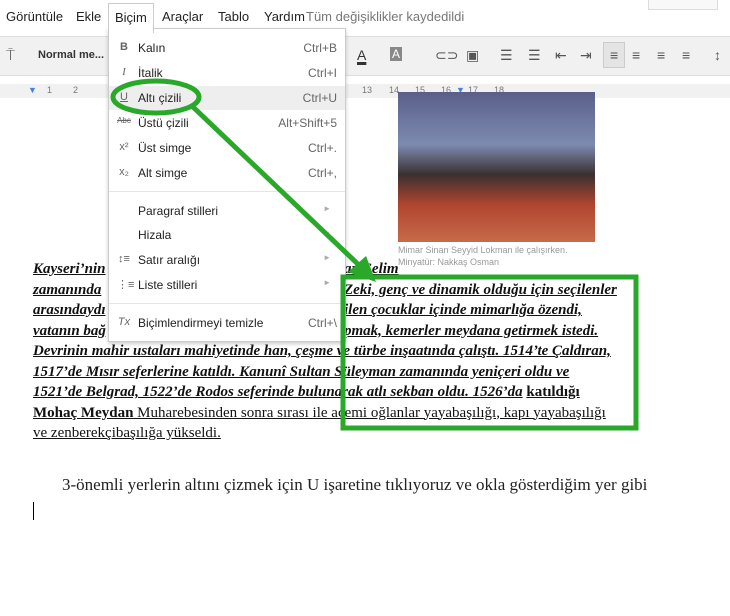  Describe the element at coordinates (124, 97) in the screenshot. I see `underline-icon: U` at that location.